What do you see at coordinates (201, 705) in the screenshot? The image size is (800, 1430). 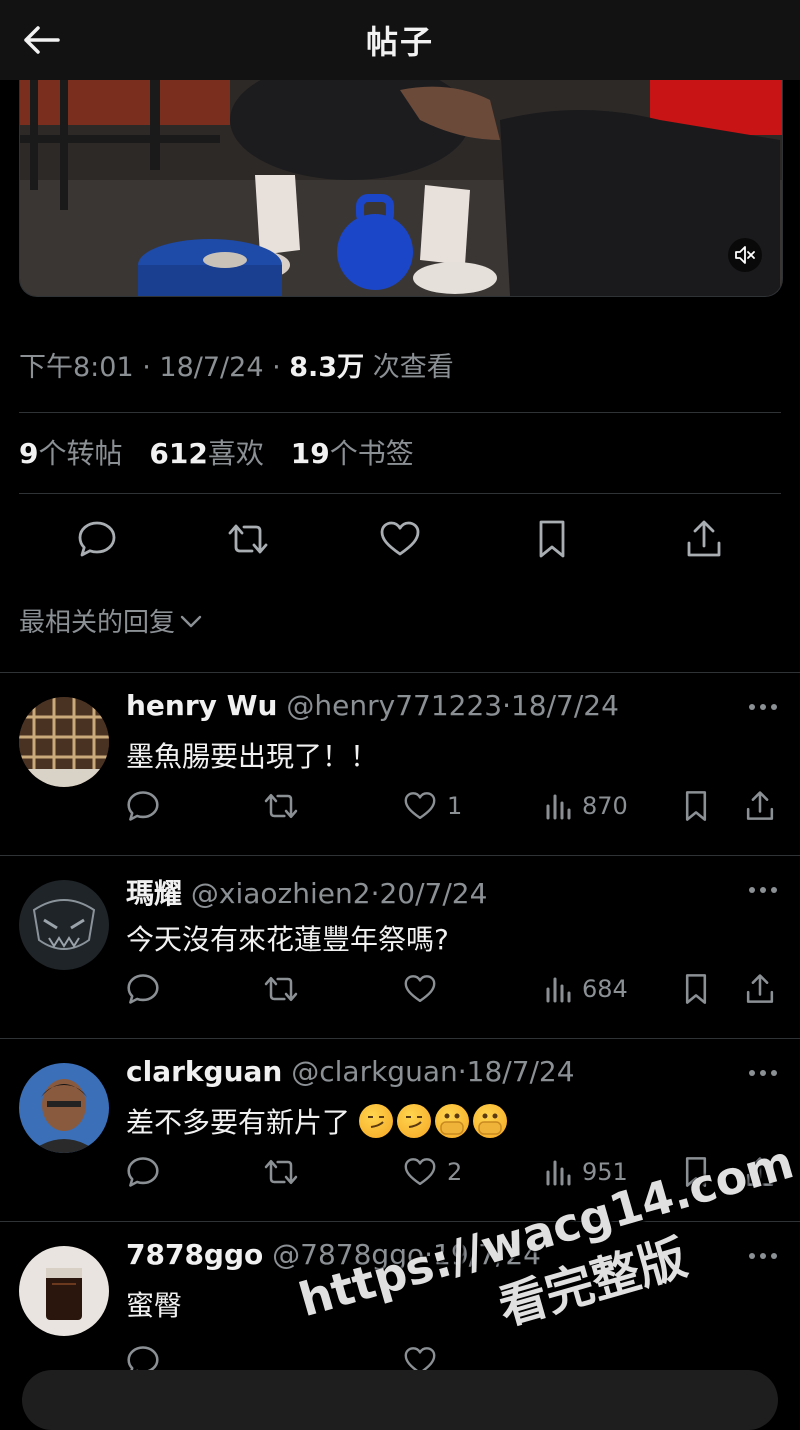 I see `reply-author-name: henry Wu` at bounding box center [201, 705].